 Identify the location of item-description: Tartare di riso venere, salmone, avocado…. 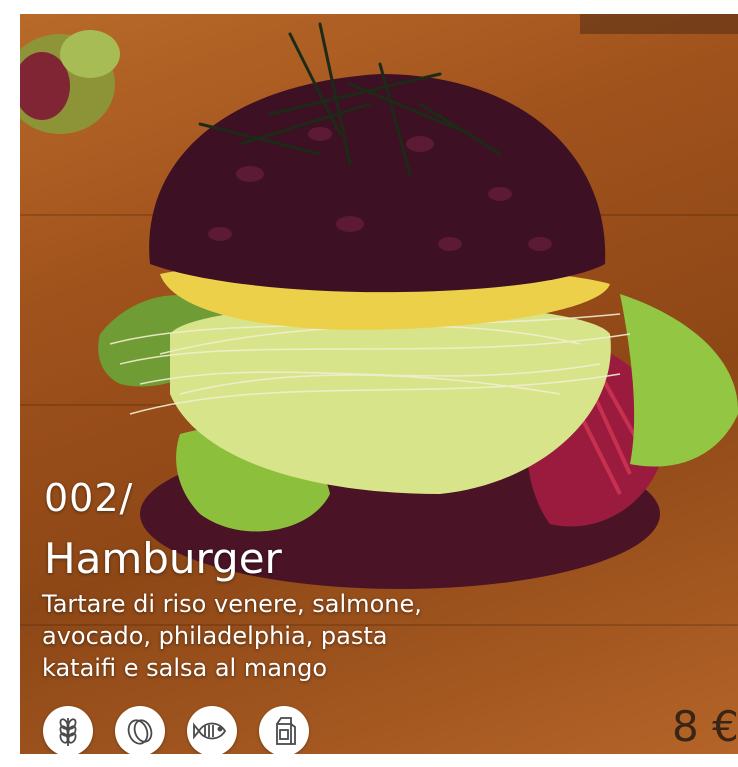
(302, 636).